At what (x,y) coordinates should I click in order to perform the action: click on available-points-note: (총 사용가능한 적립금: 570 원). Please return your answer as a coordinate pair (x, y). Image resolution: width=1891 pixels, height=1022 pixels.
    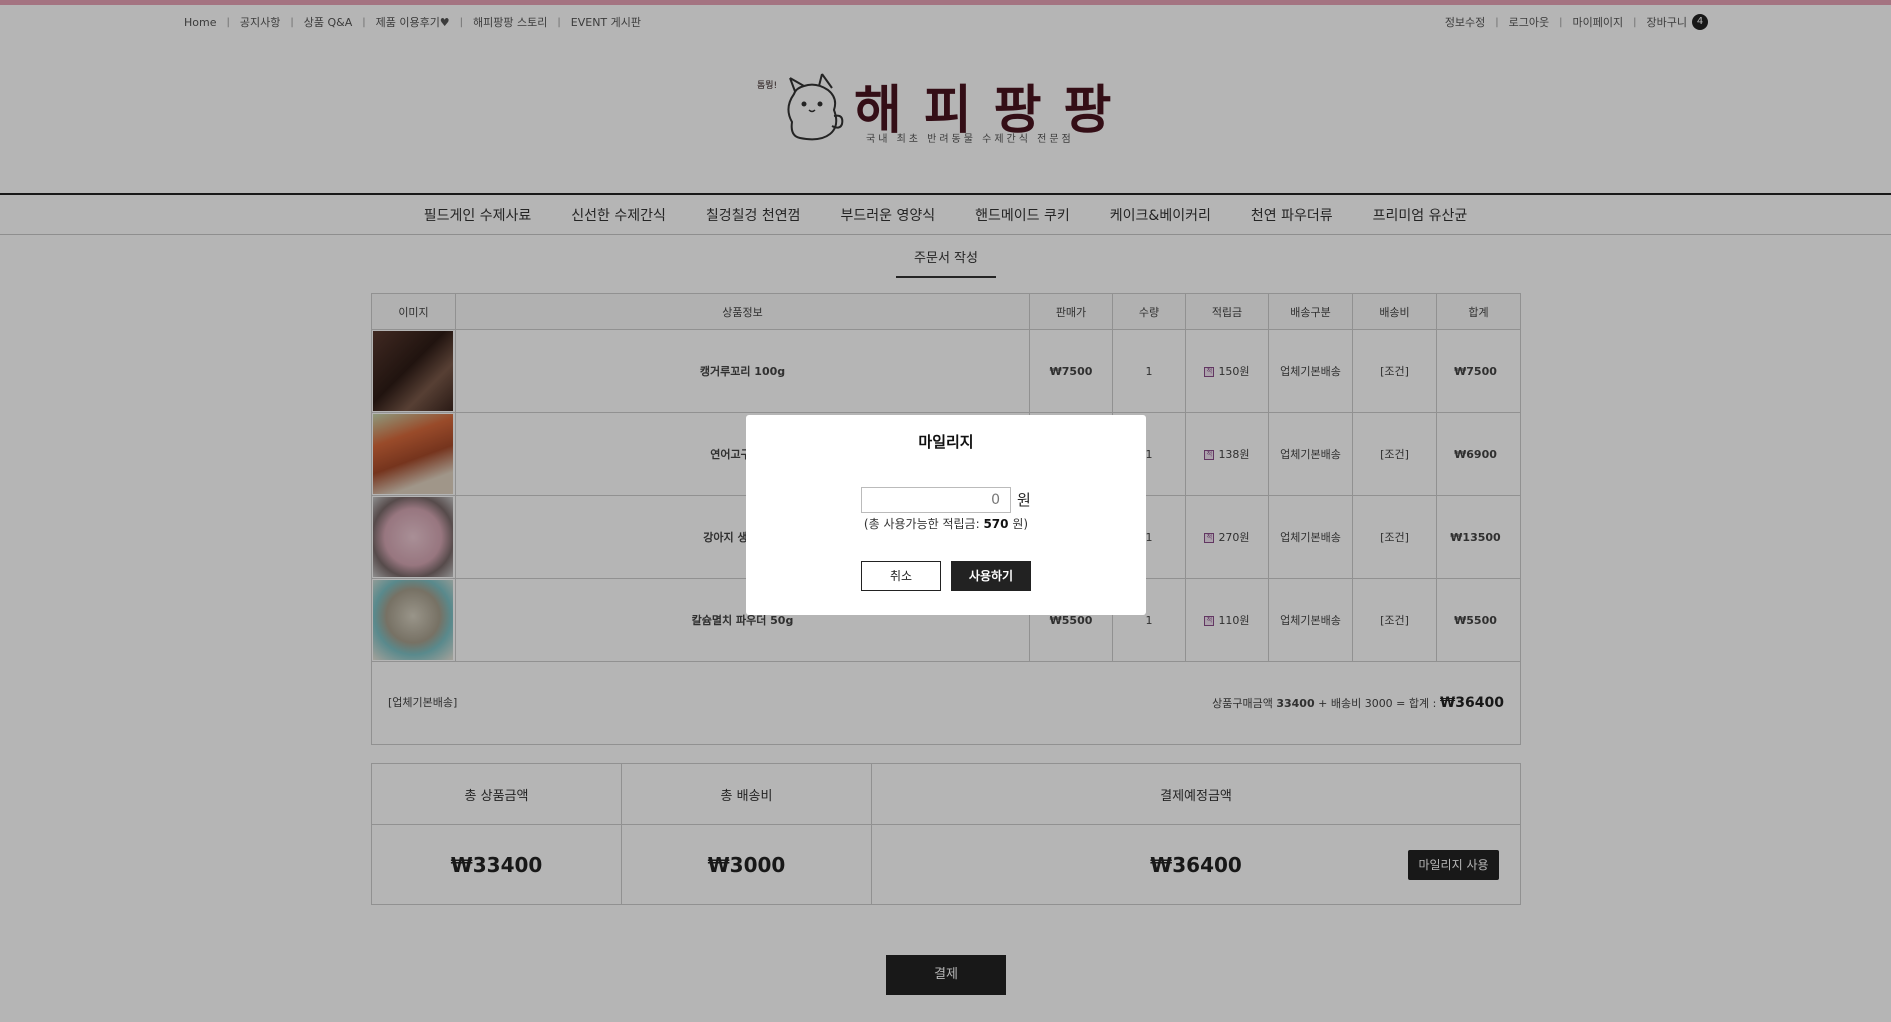
    Looking at the image, I should click on (946, 524).